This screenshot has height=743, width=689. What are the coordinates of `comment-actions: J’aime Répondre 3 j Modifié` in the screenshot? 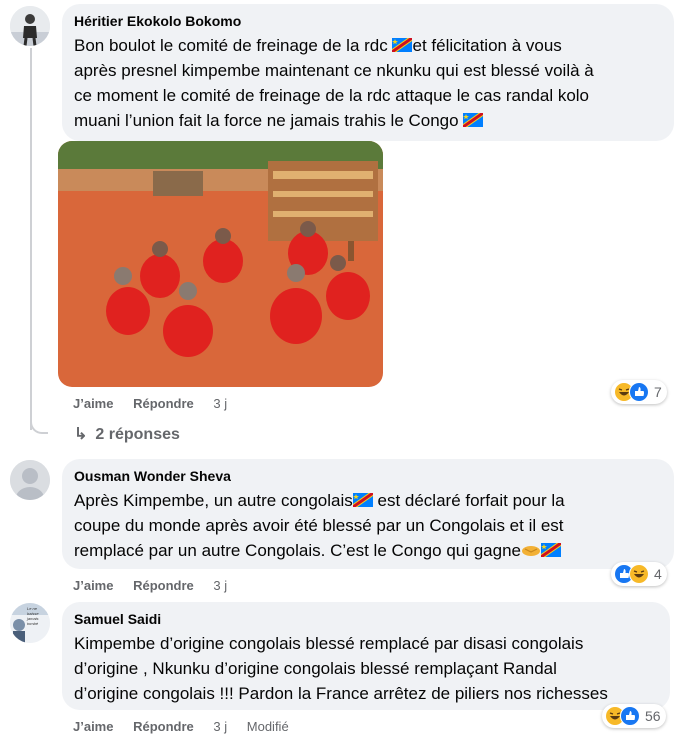 It's located at (189, 726).